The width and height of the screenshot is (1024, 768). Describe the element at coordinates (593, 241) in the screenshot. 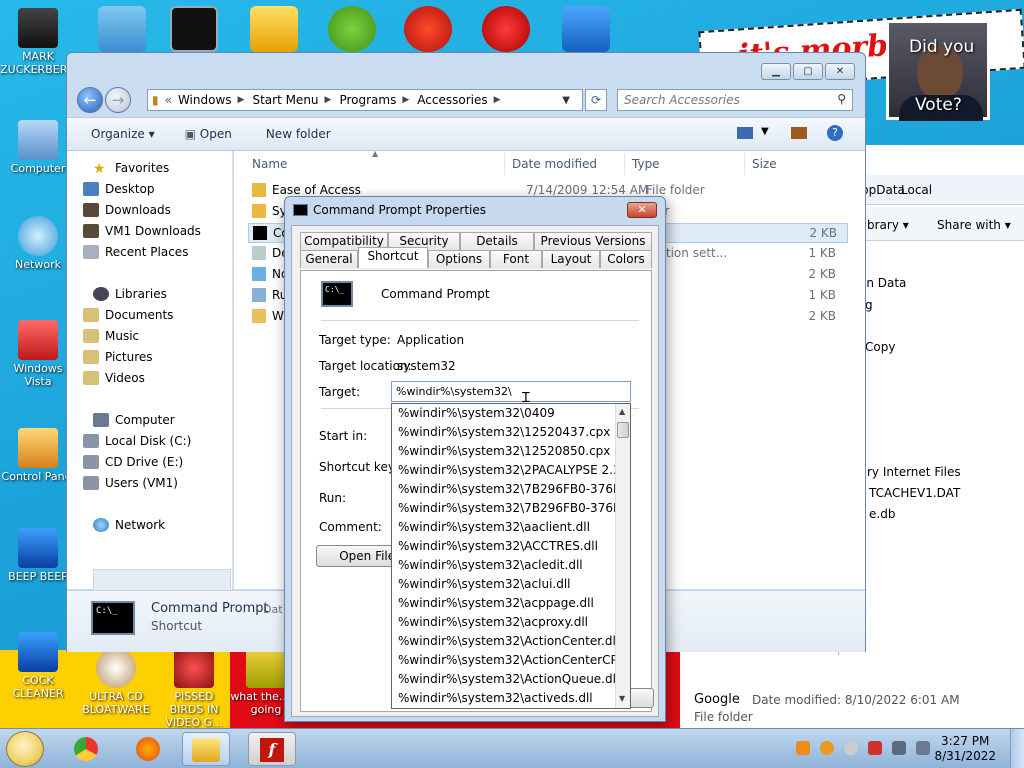

I see `tab-previous-versions: Previous Versions` at that location.